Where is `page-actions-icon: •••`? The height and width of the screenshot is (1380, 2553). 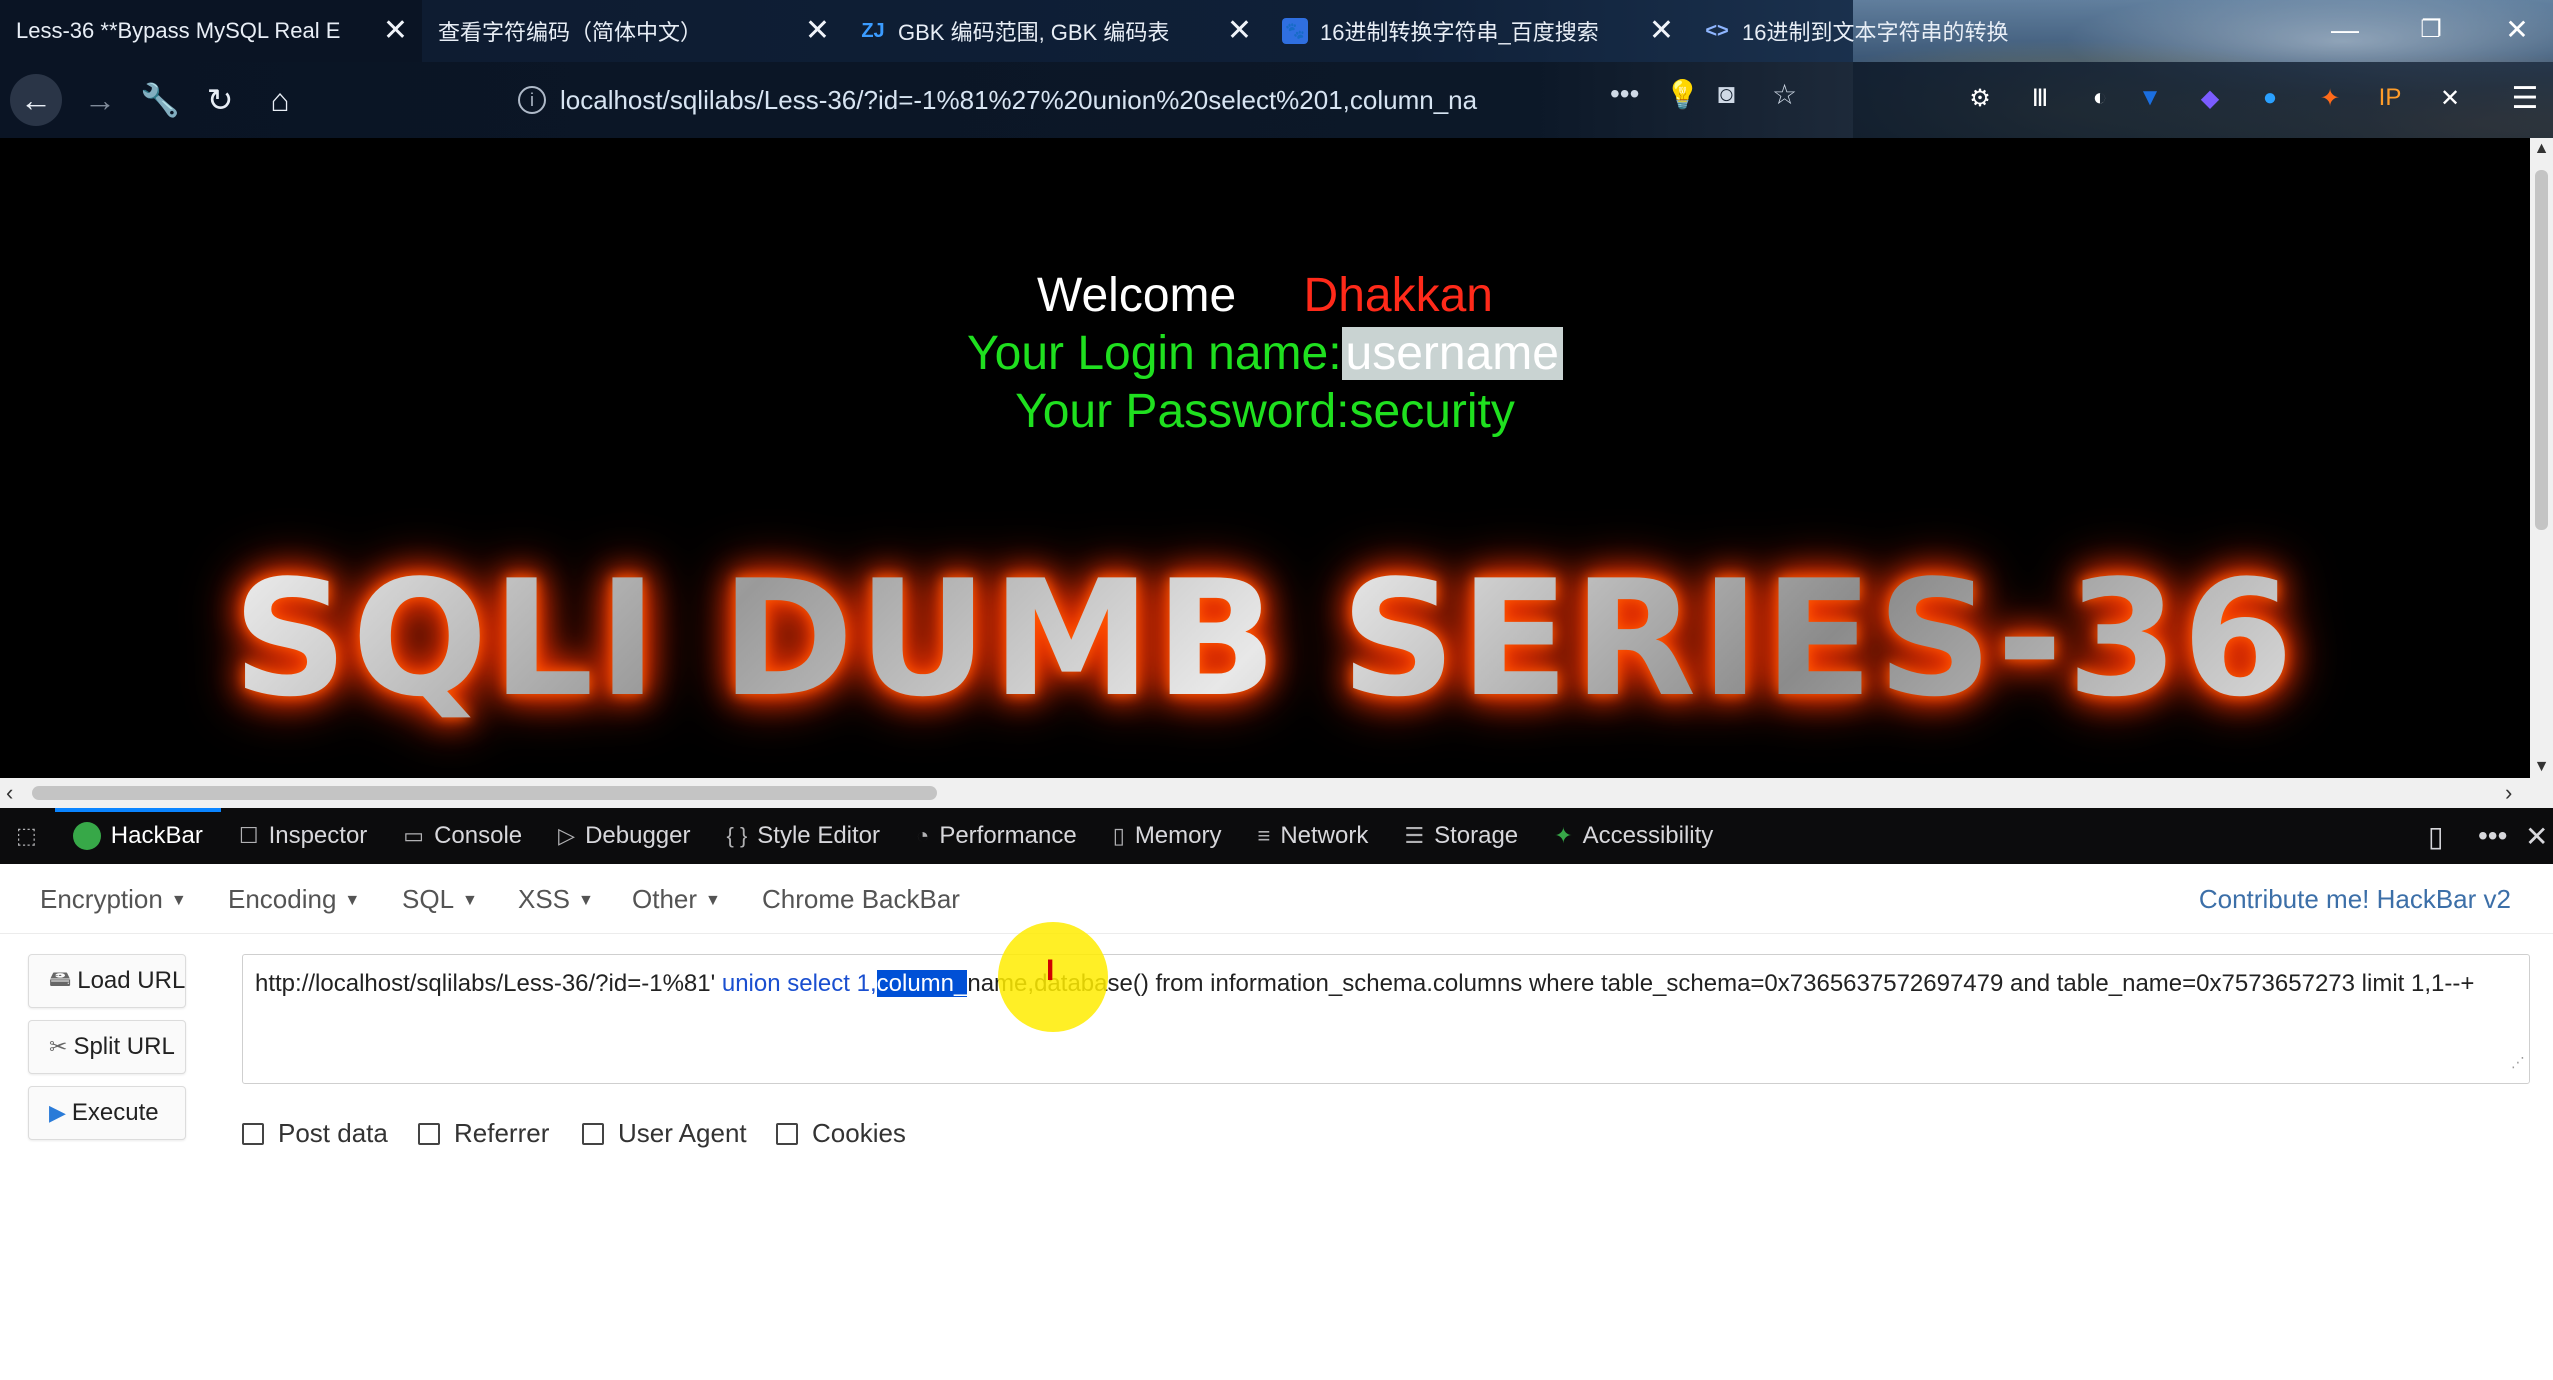 page-actions-icon: ••• is located at coordinates (1624, 94).